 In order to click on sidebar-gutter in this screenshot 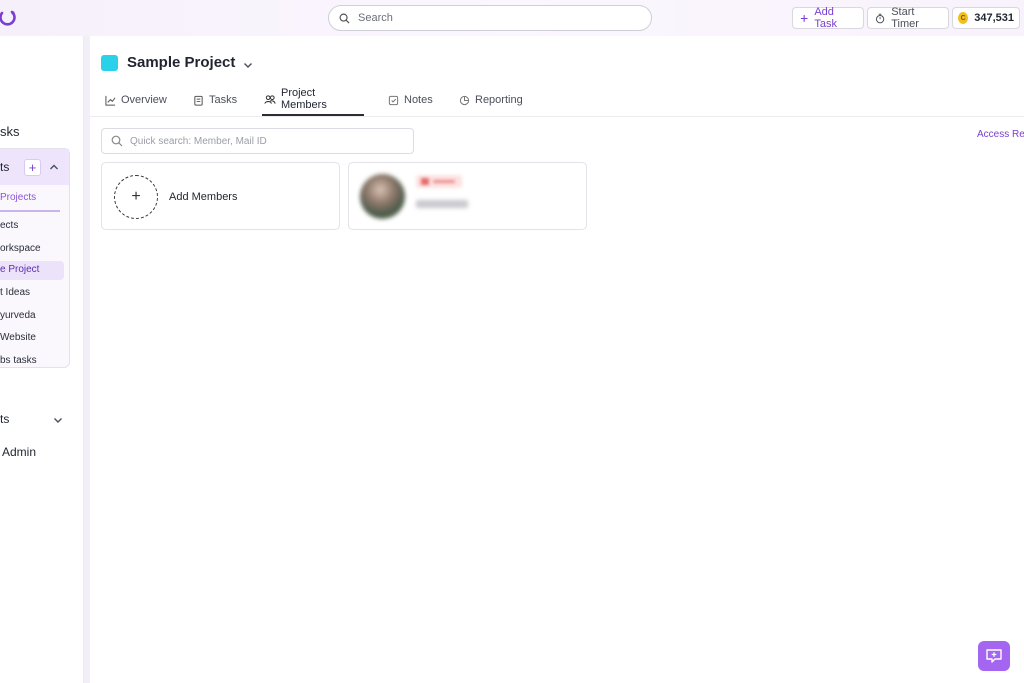, I will do `click(87, 359)`.